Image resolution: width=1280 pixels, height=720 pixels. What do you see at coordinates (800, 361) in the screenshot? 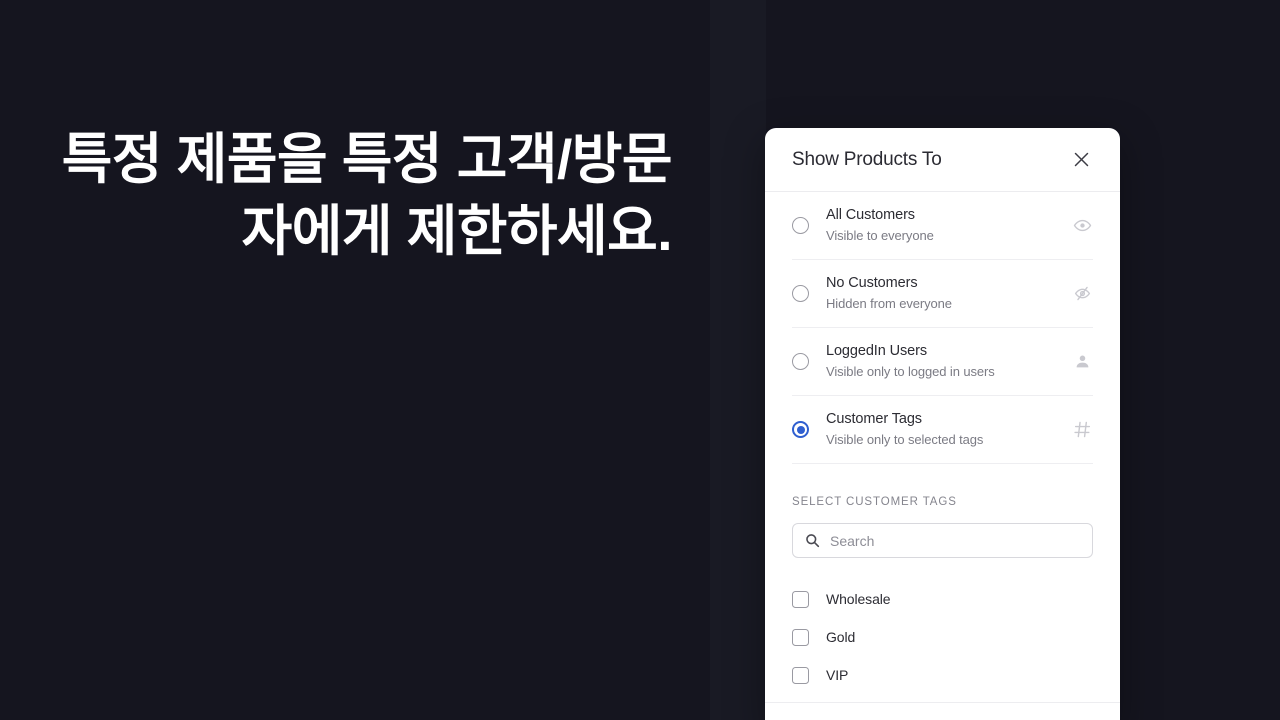
I see `radio-loggedin-users` at bounding box center [800, 361].